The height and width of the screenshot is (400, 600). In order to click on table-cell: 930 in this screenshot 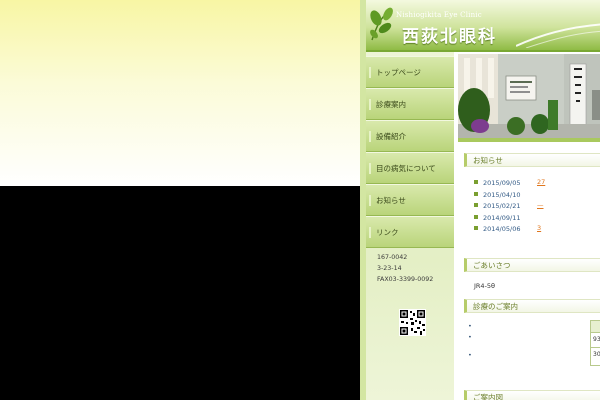, I will do `click(595, 340)`.